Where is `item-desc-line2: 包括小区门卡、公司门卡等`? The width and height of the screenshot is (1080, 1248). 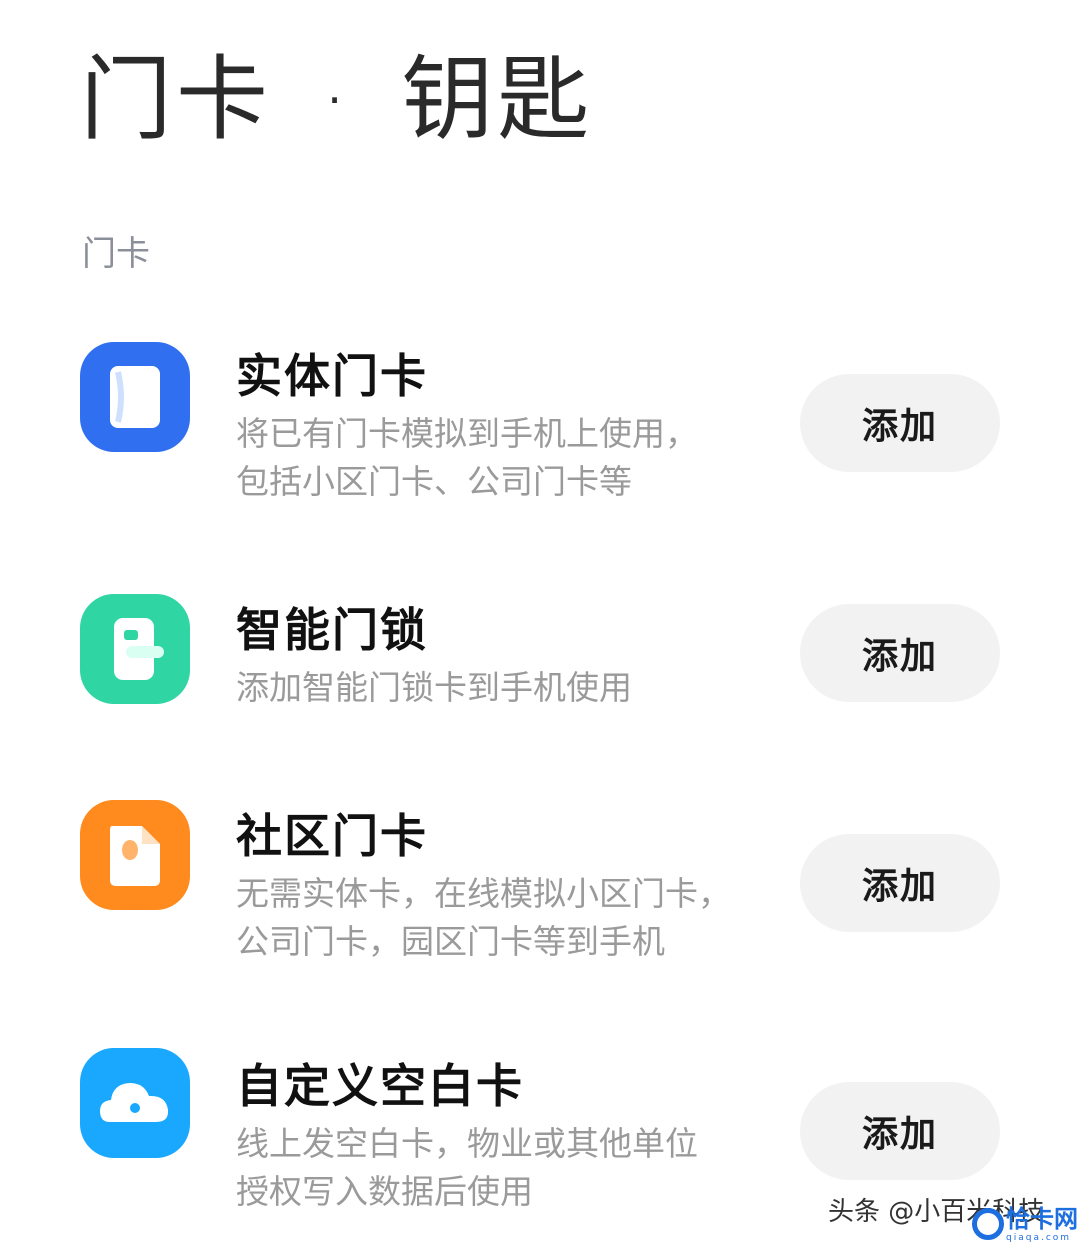
item-desc-line2: 包括小区门卡、公司门卡等 is located at coordinates (434, 481).